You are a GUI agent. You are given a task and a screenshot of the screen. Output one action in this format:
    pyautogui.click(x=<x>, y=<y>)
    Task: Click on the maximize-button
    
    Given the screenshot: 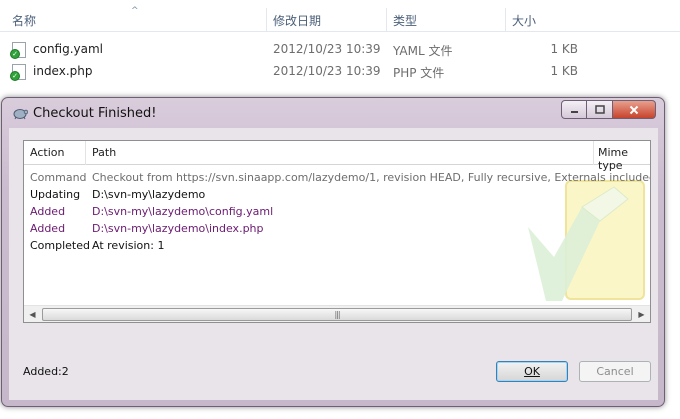 What is the action you would take?
    pyautogui.click(x=600, y=109)
    